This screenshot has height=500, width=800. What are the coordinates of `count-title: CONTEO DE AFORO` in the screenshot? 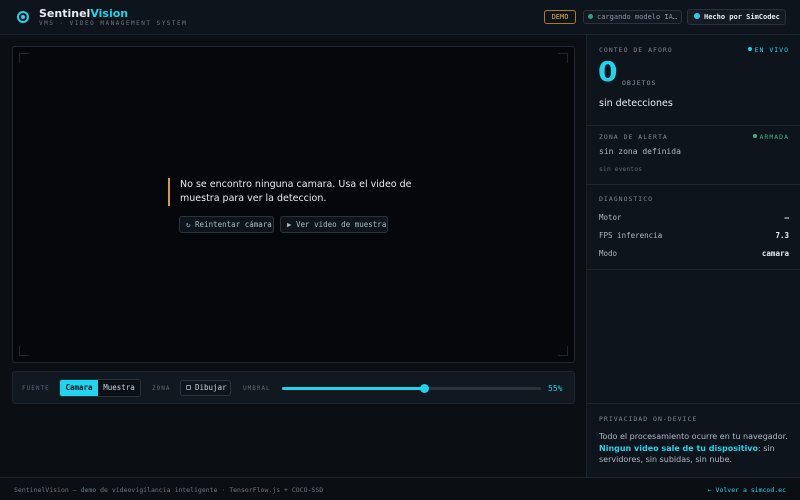 It's located at (636, 50).